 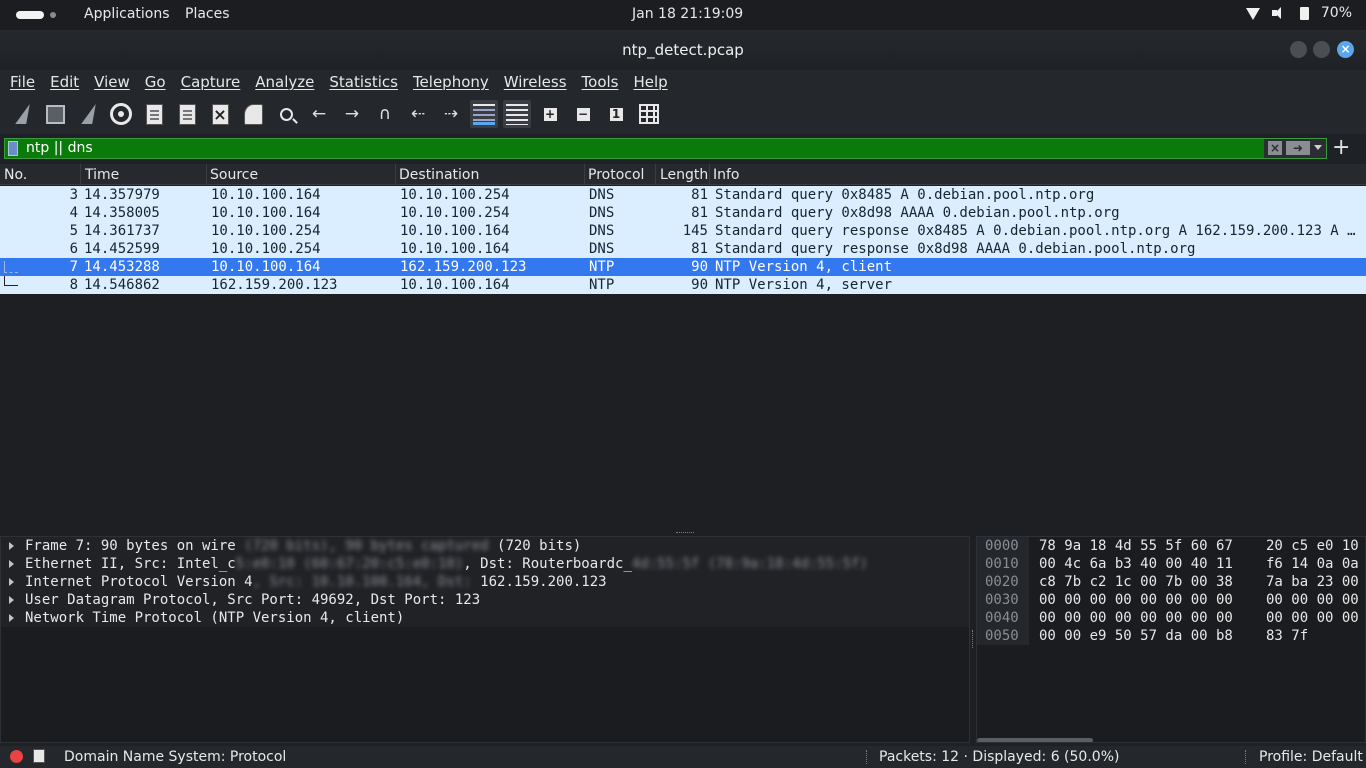 I want to click on menu-go: Go, so click(x=155, y=82).